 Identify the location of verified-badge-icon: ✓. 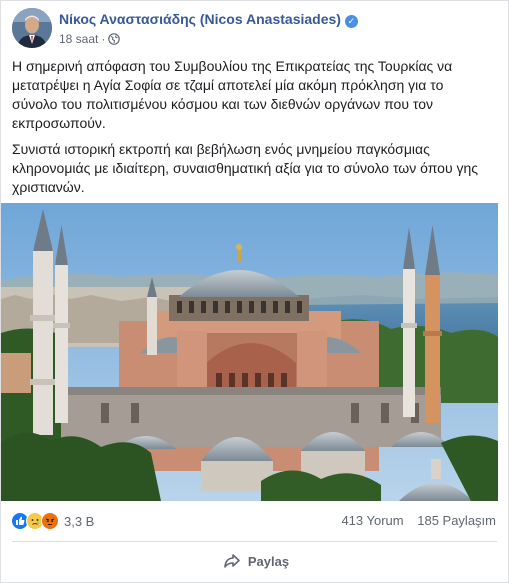
(351, 21).